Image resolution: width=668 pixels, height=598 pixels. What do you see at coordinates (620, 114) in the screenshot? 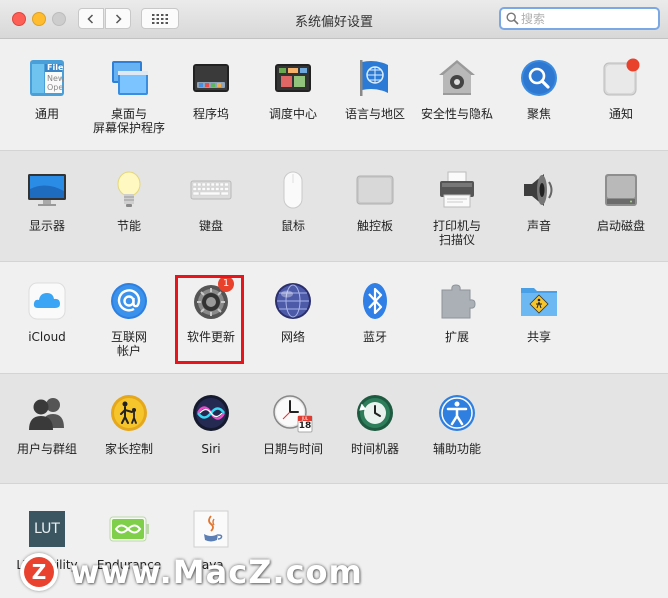
I see `pref-label: 通知` at bounding box center [620, 114].